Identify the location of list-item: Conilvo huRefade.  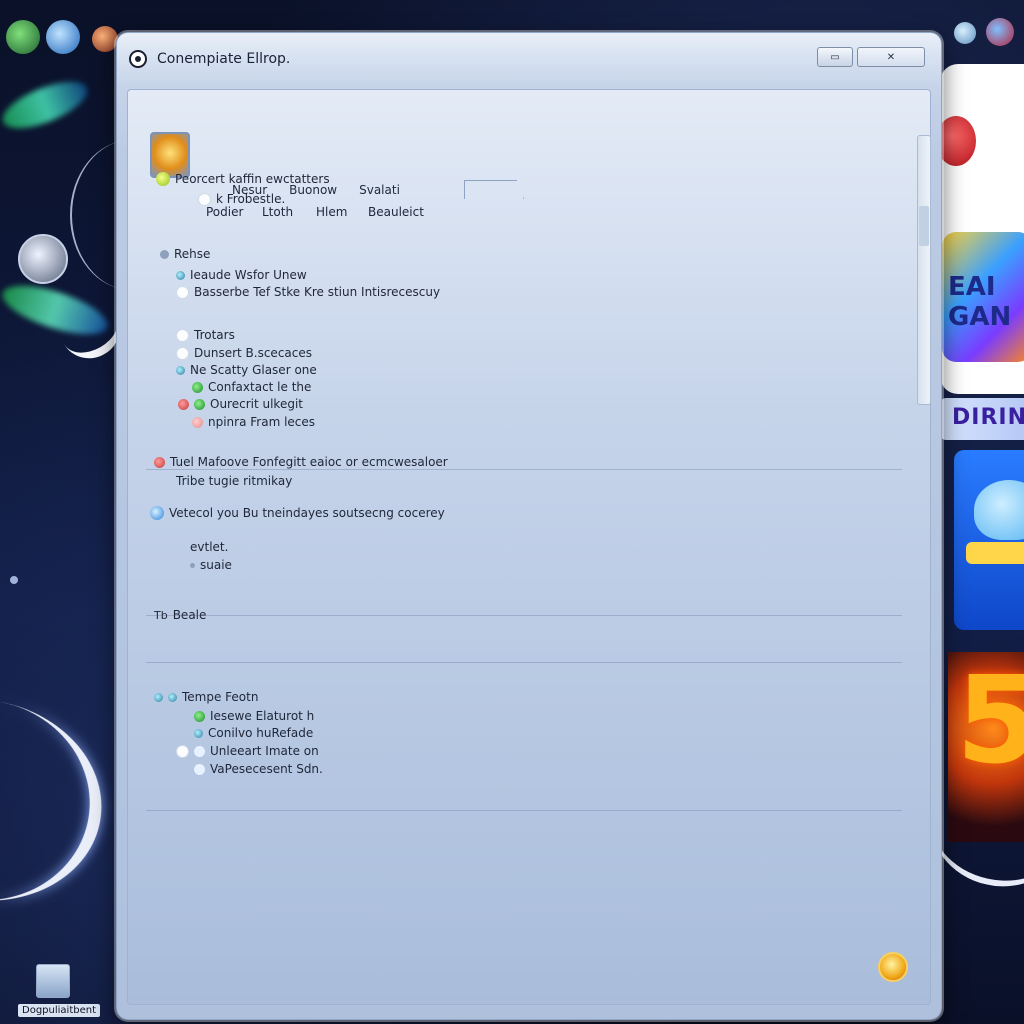
(253, 733).